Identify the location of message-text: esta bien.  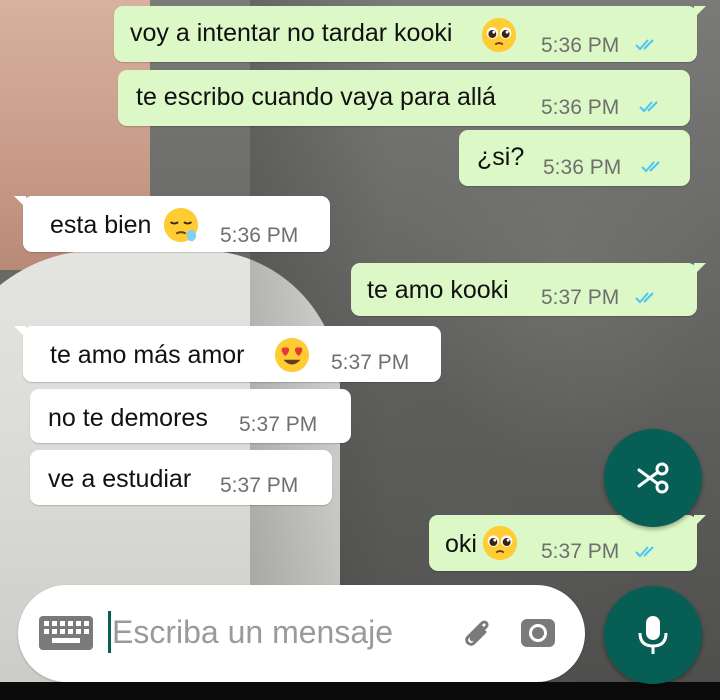
(101, 225).